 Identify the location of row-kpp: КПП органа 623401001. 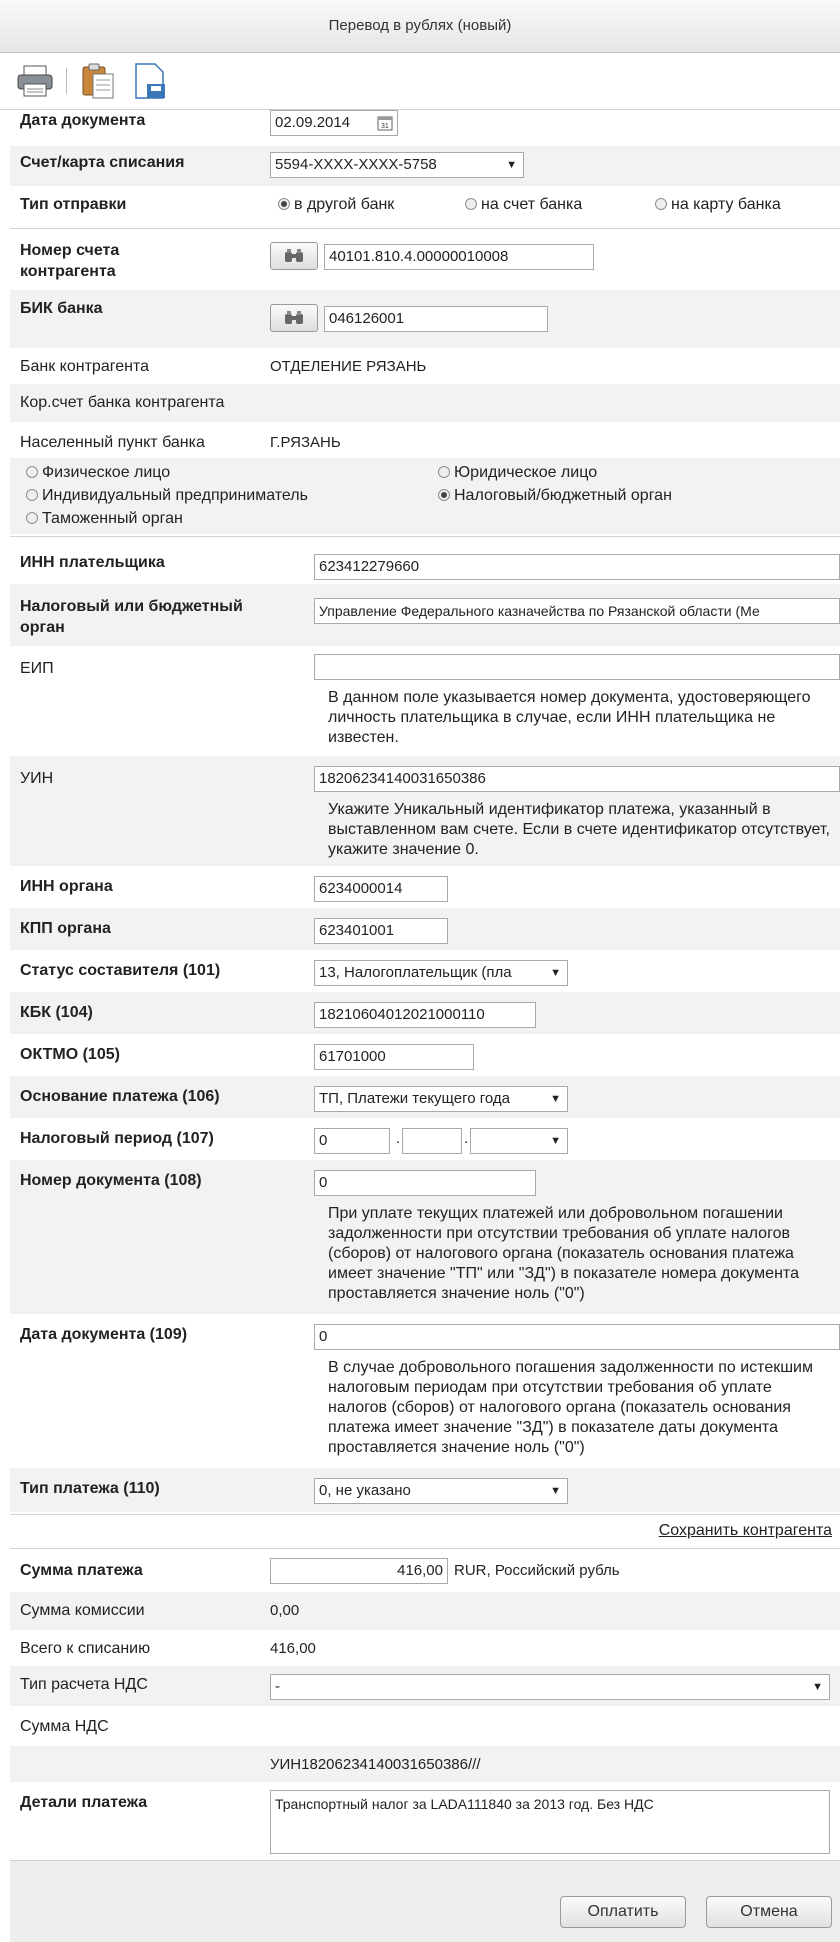
(425, 929).